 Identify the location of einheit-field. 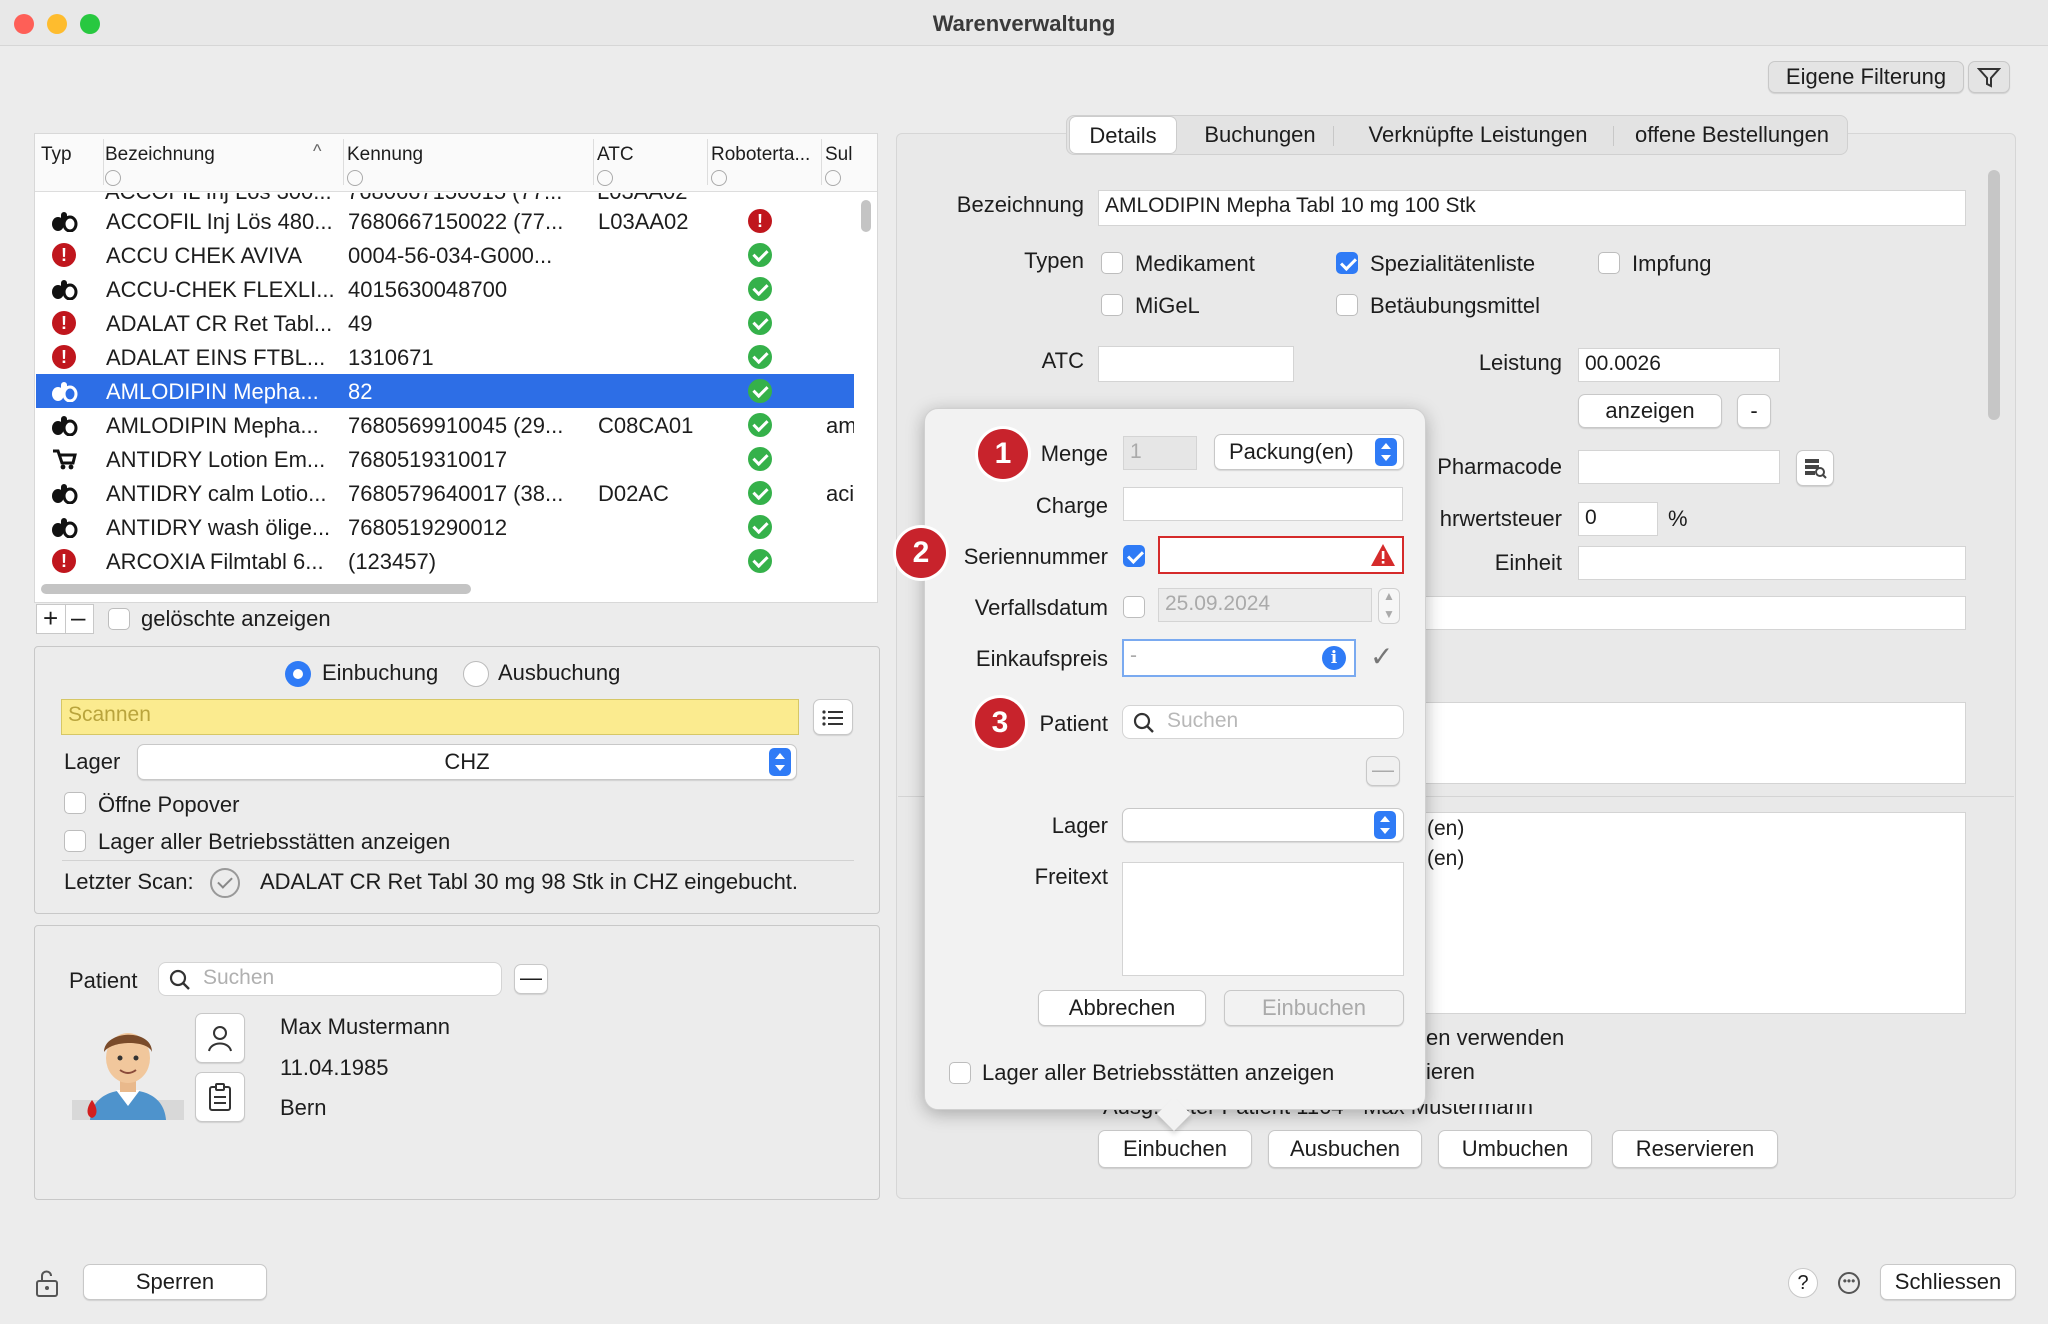
(1772, 563).